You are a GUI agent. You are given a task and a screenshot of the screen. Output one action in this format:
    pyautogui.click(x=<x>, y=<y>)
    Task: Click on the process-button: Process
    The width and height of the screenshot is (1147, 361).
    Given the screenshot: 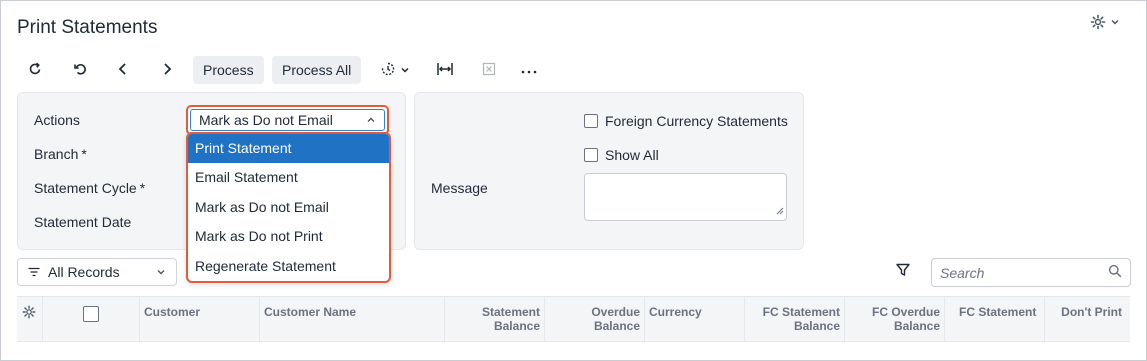 What is the action you would take?
    pyautogui.click(x=228, y=70)
    